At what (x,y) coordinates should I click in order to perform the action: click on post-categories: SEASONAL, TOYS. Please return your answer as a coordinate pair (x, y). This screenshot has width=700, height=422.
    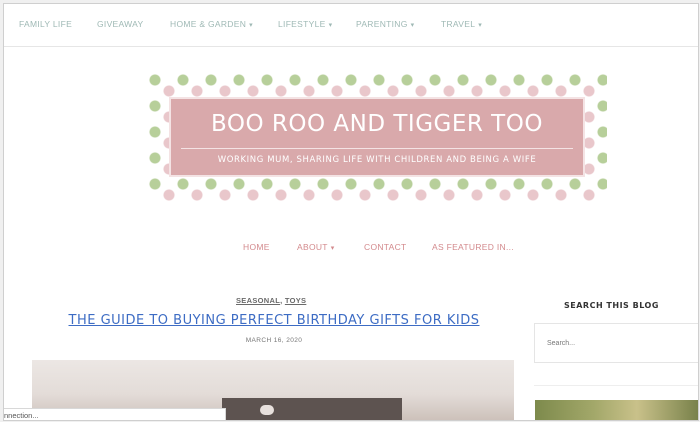
    Looking at the image, I should click on (271, 300).